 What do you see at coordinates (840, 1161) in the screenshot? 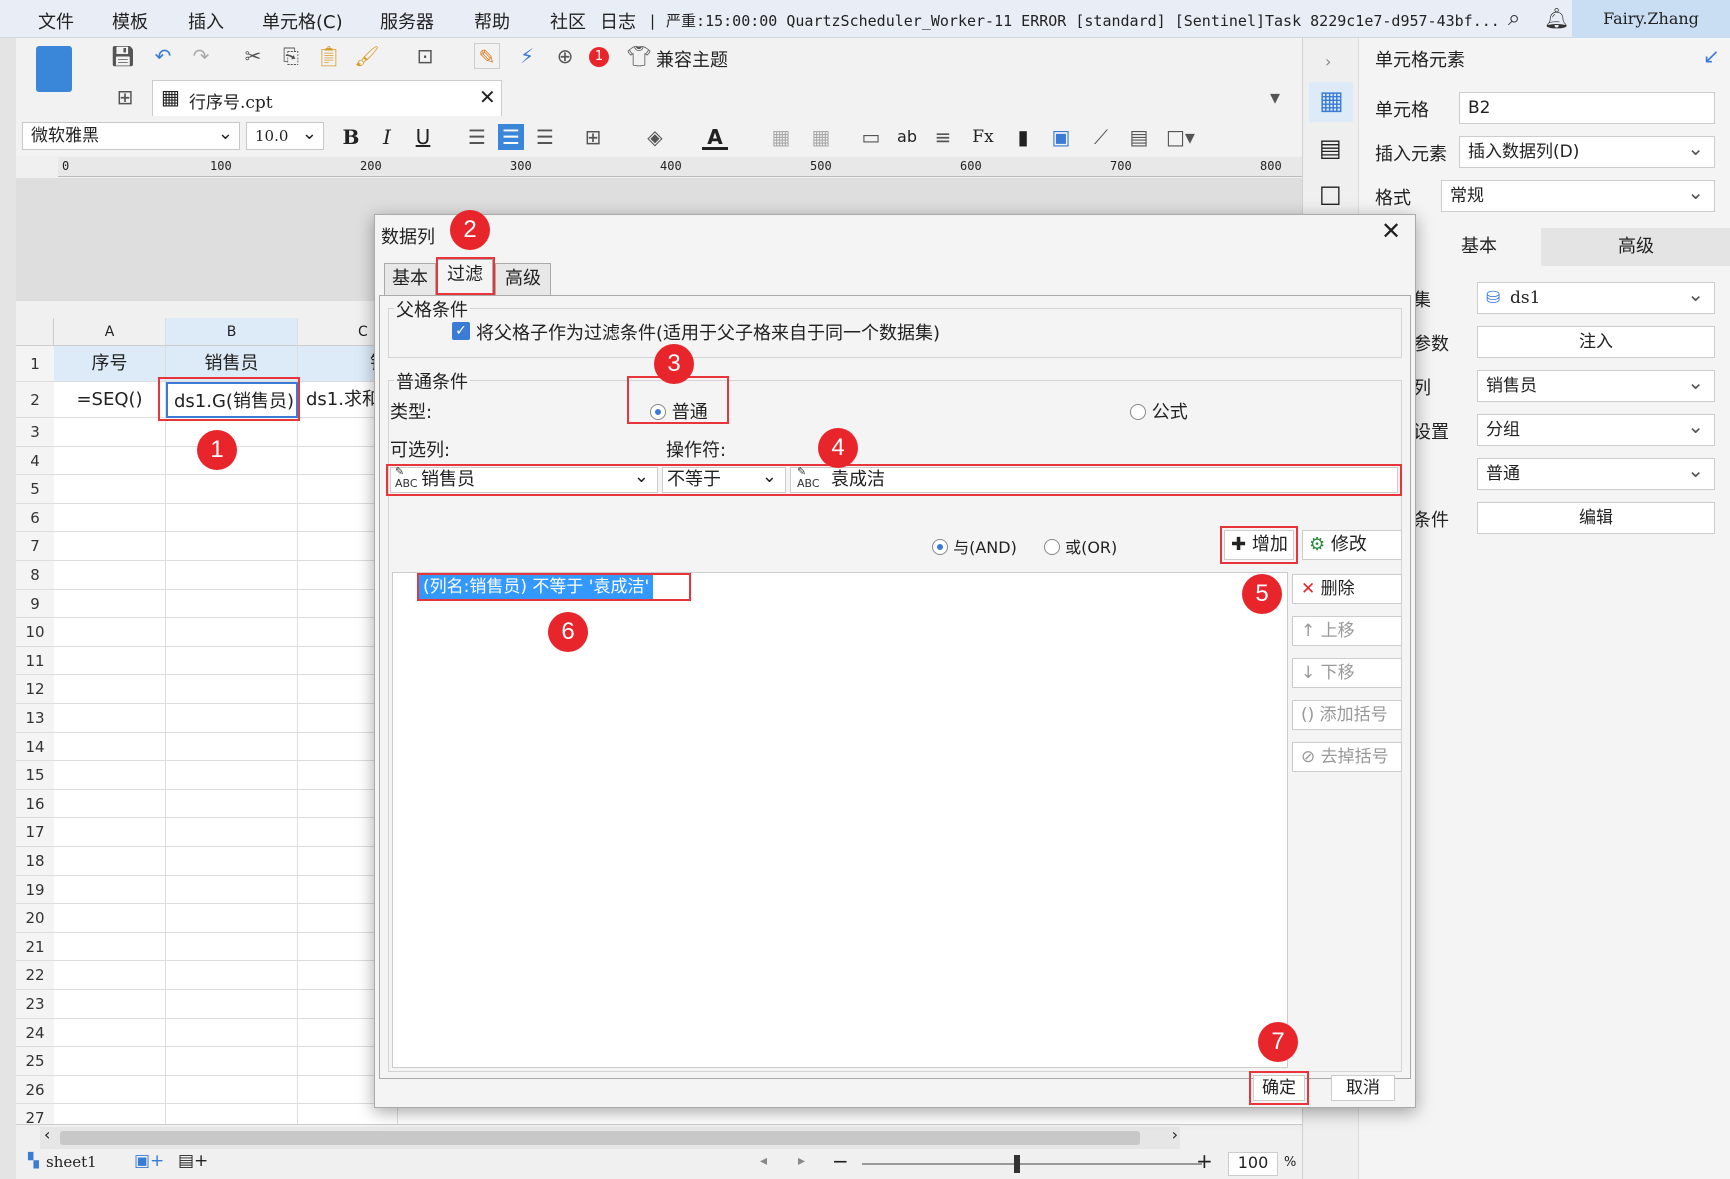
I see `zoom-out-button: −` at bounding box center [840, 1161].